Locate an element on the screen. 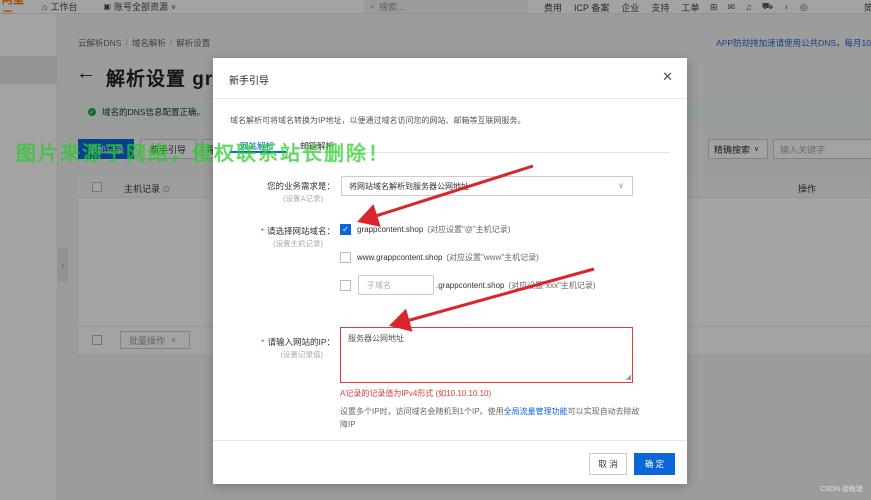 Image resolution: width=871 pixels, height=500 pixels. arrow-to-ip-input is located at coordinates (492, 299).